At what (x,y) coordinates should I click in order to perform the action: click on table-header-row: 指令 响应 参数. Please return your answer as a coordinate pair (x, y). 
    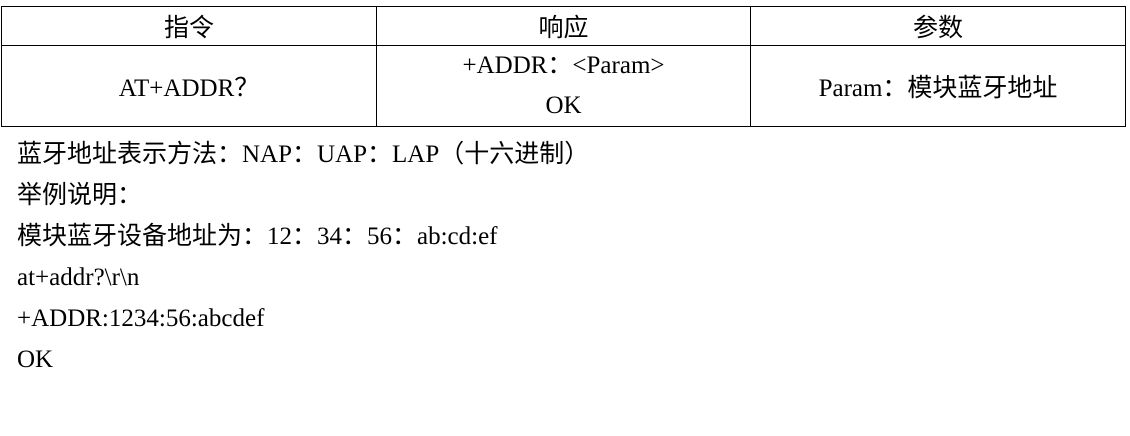
    Looking at the image, I should click on (563, 26).